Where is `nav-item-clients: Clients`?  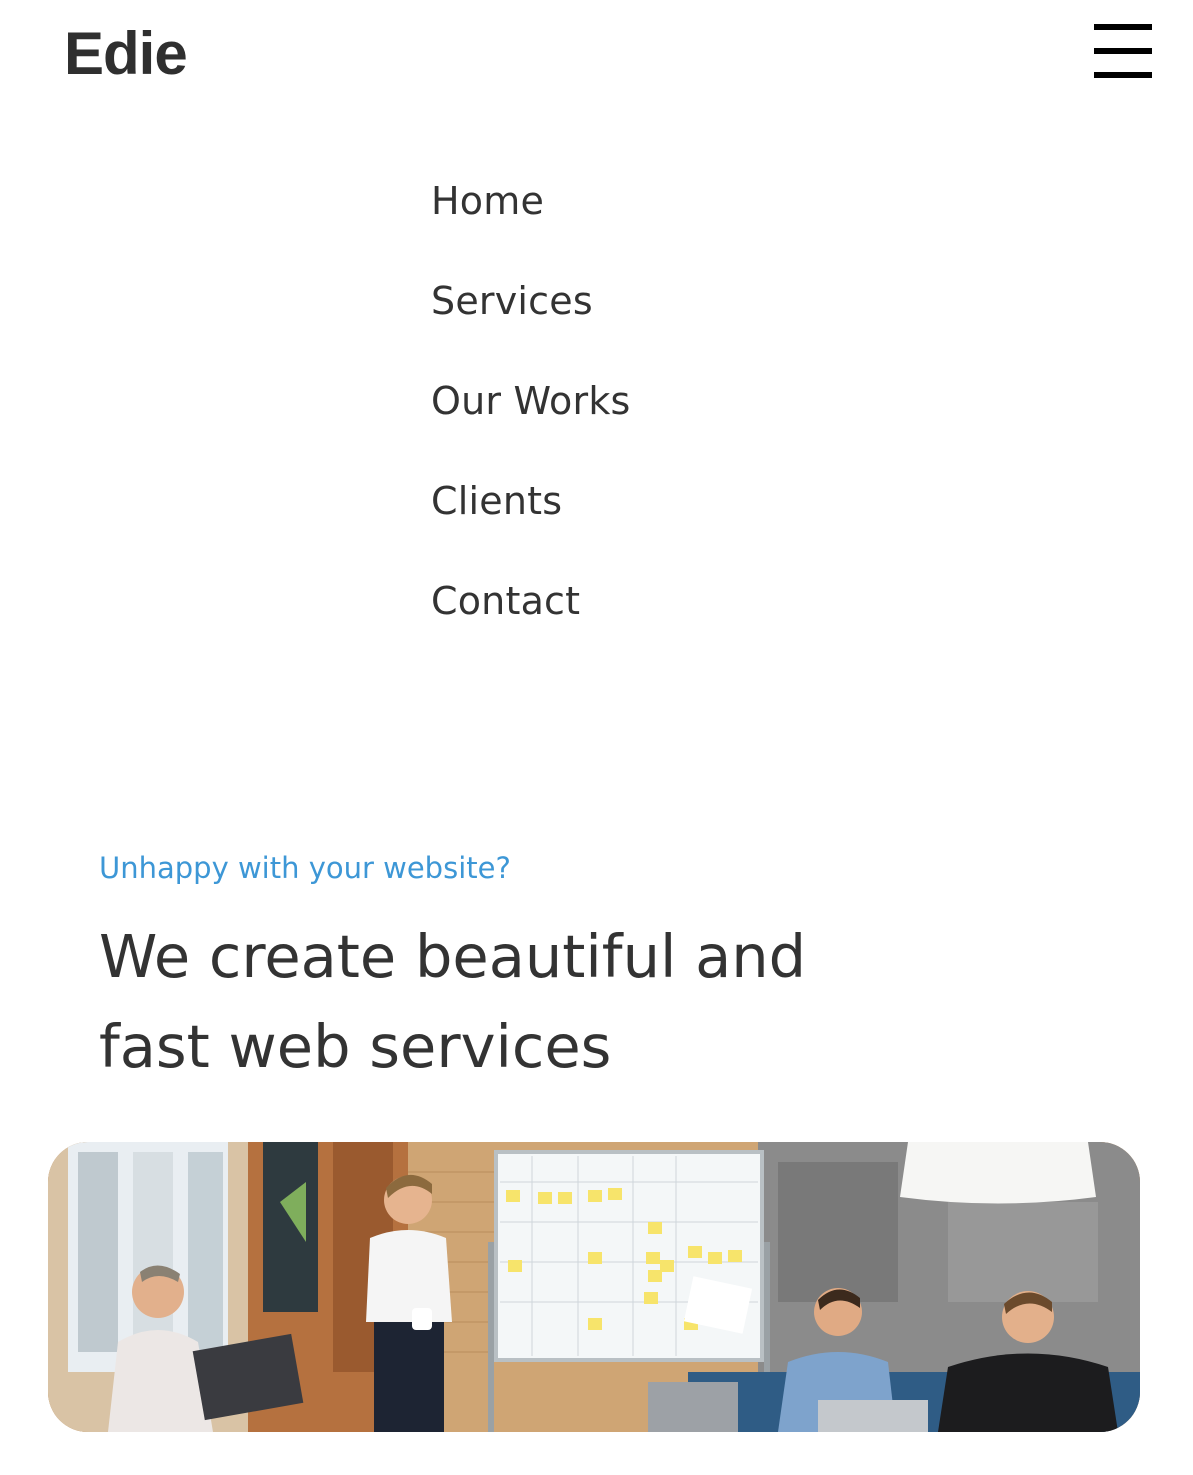
nav-item-clients: Clients is located at coordinates (531, 520).